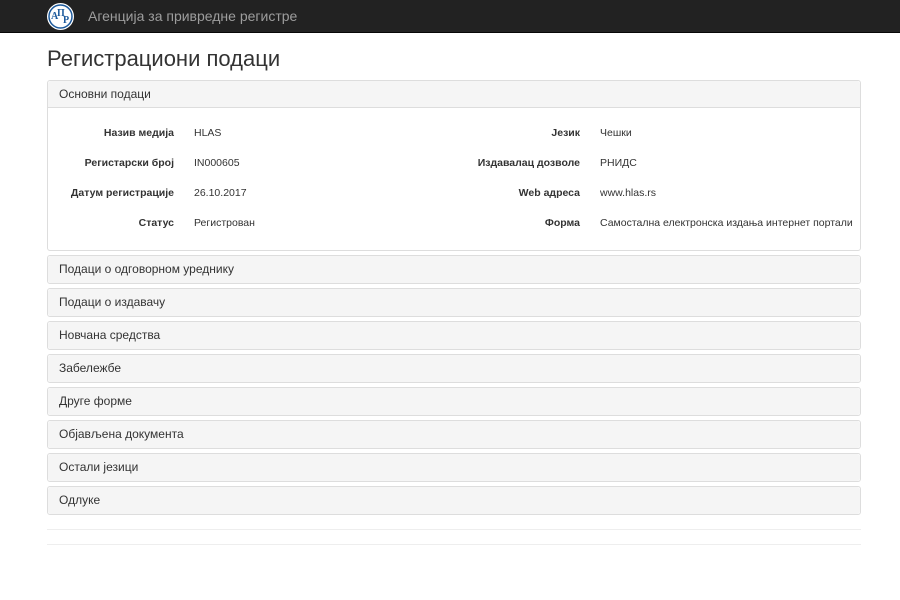  Describe the element at coordinates (66, 20) in the screenshot. I see `svg-text: Р` at that location.